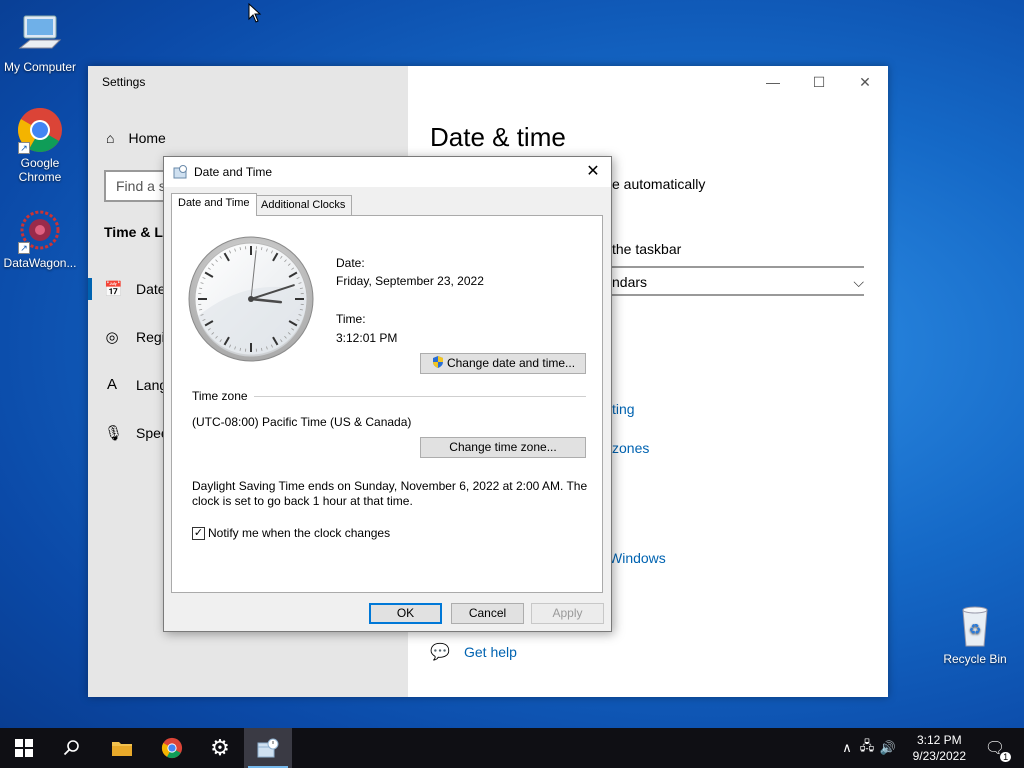 This screenshot has width=1024, height=768. I want to click on taskbar-time: 3:12 PM, so click(939, 740).